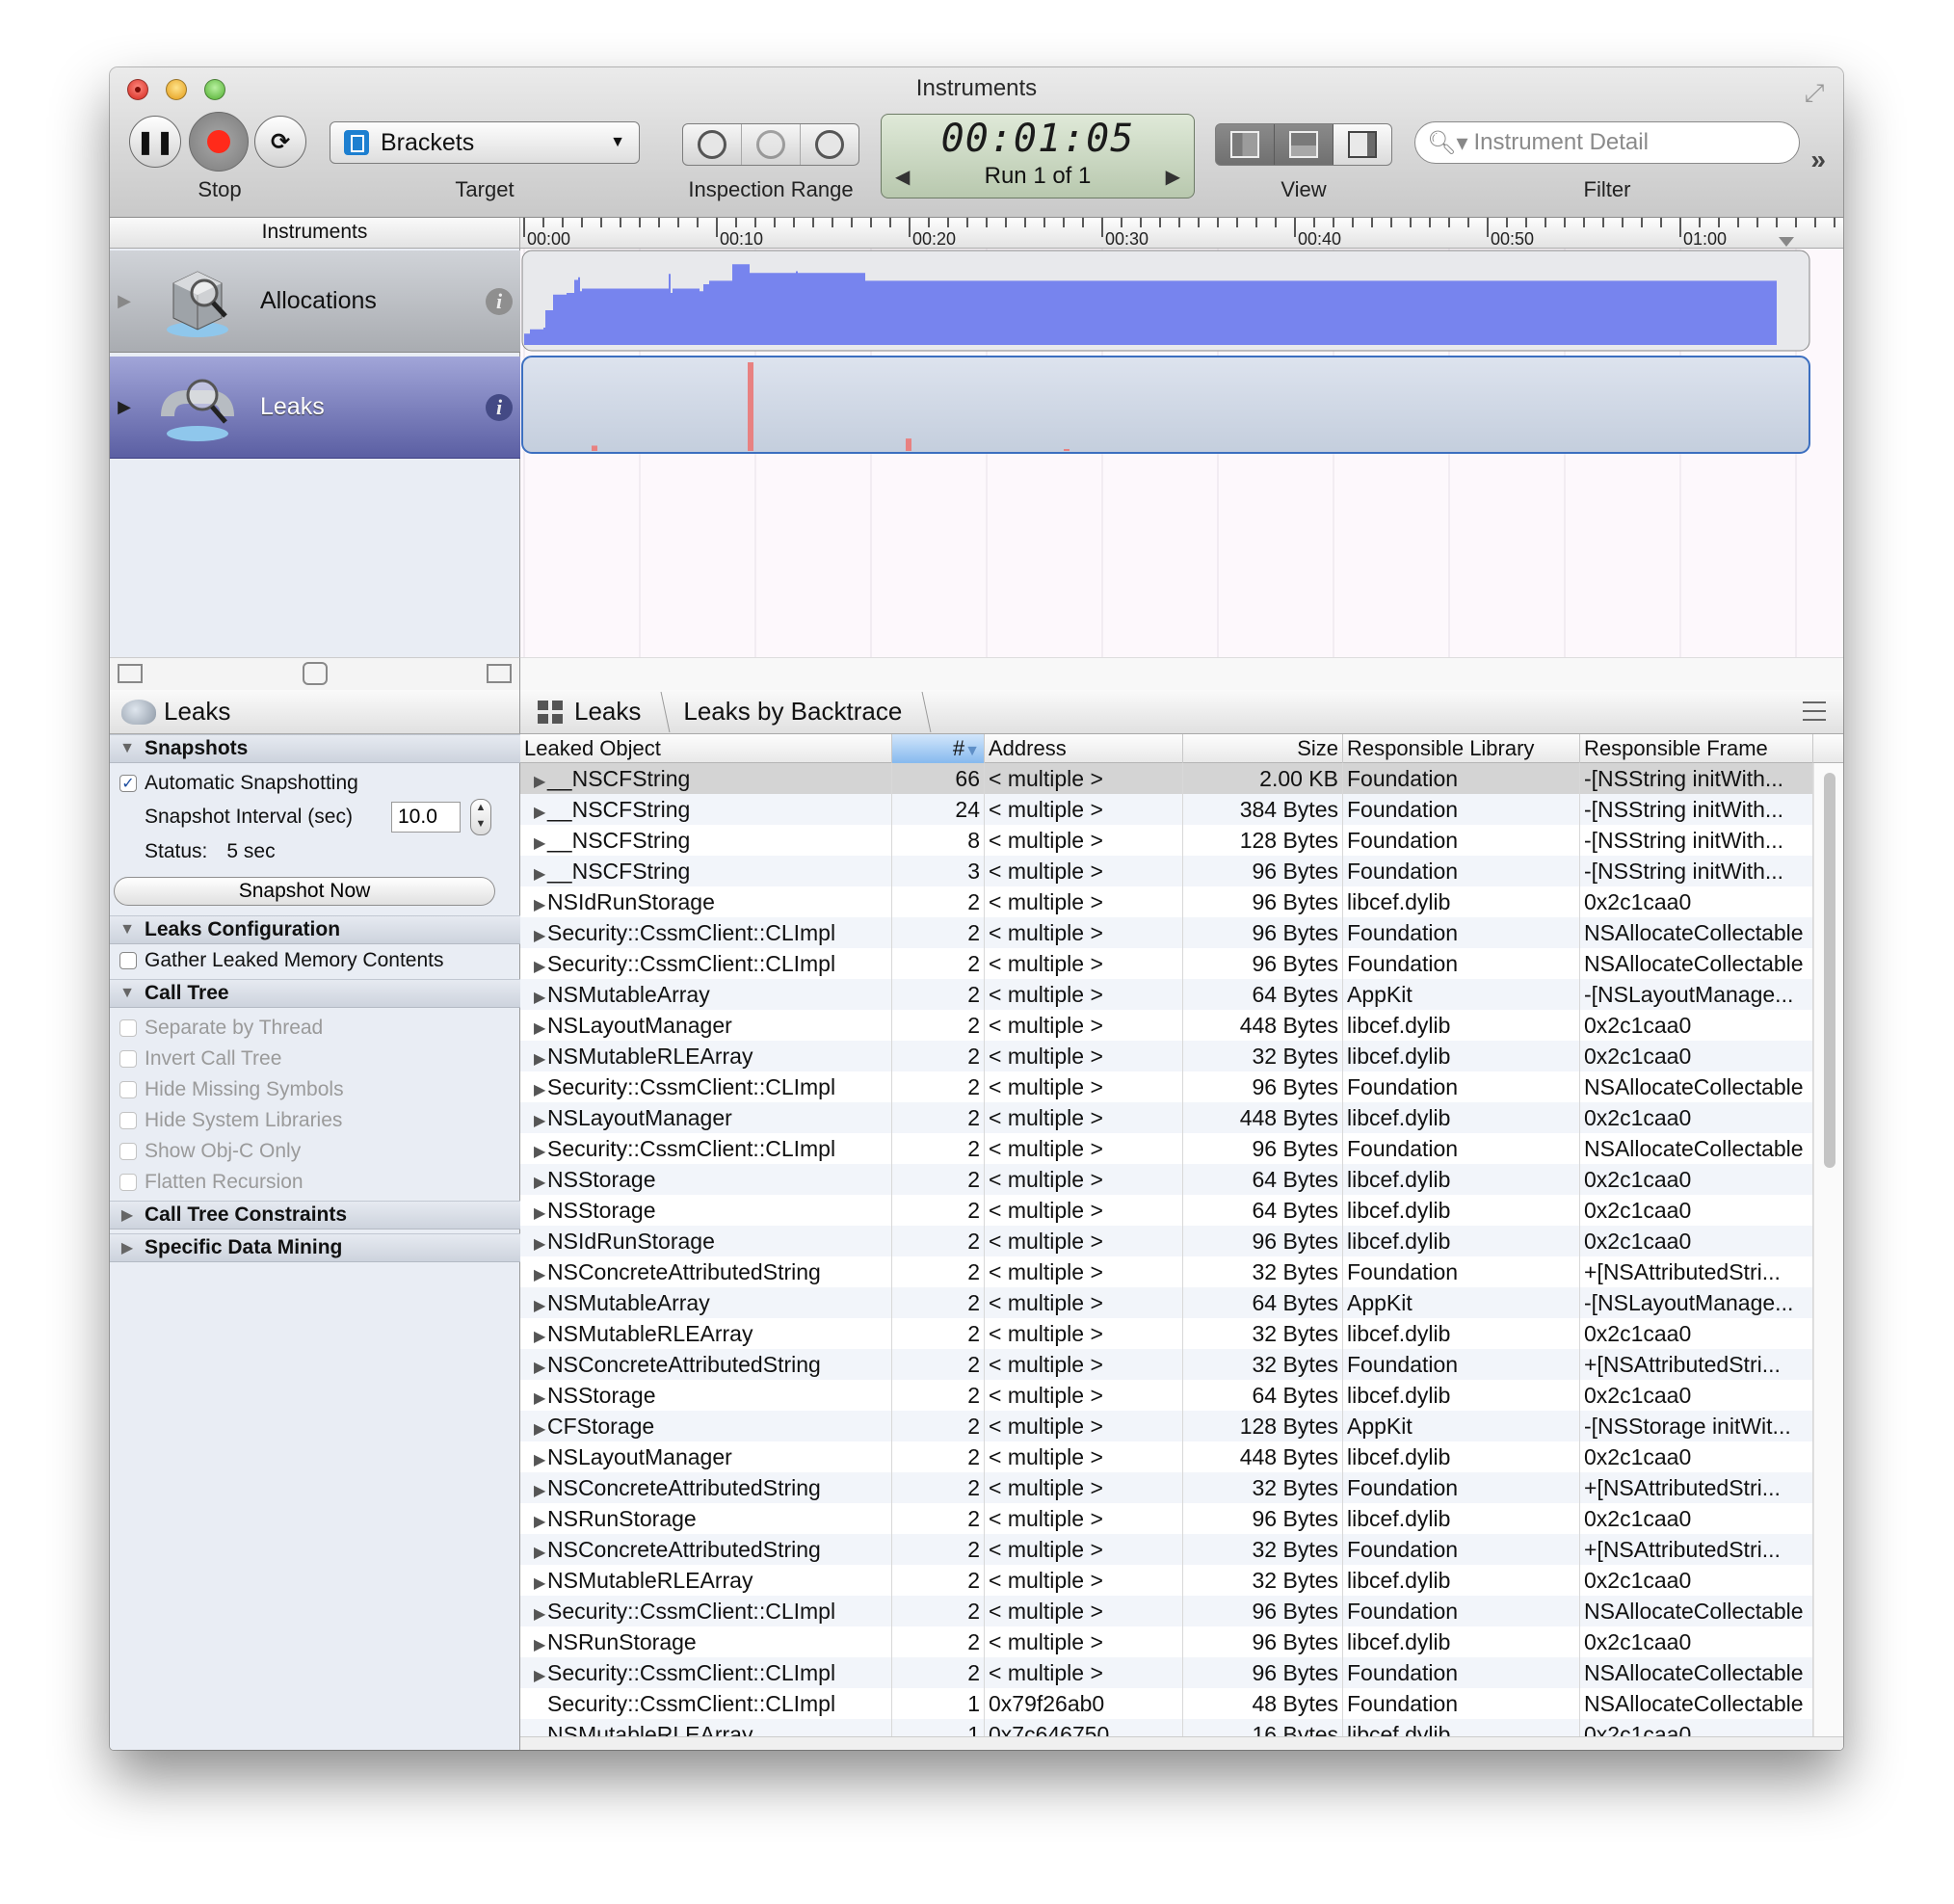 The width and height of the screenshot is (1954, 1904). I want to click on scrollbar-thumb, so click(1829, 971).